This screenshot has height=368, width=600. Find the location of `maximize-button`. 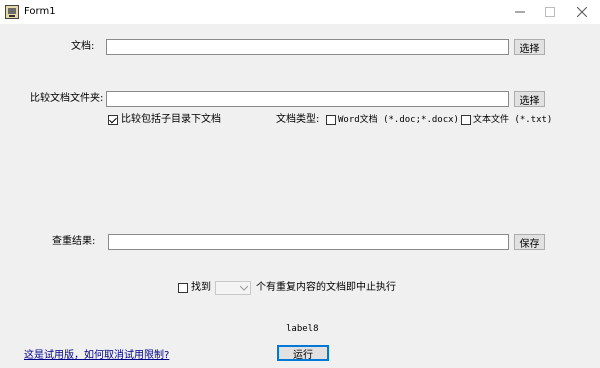

maximize-button is located at coordinates (550, 12).